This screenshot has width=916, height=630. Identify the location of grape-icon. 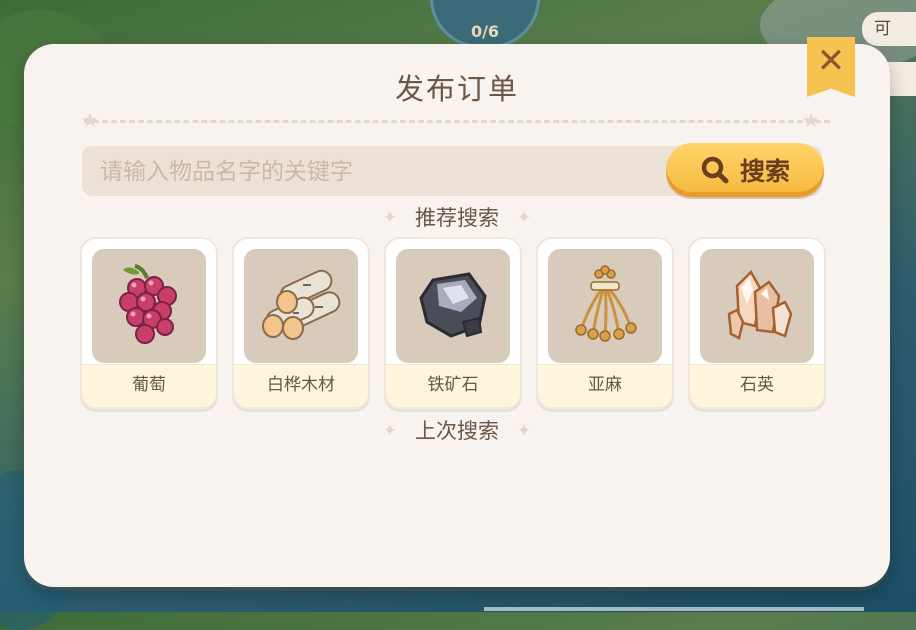
(148, 304).